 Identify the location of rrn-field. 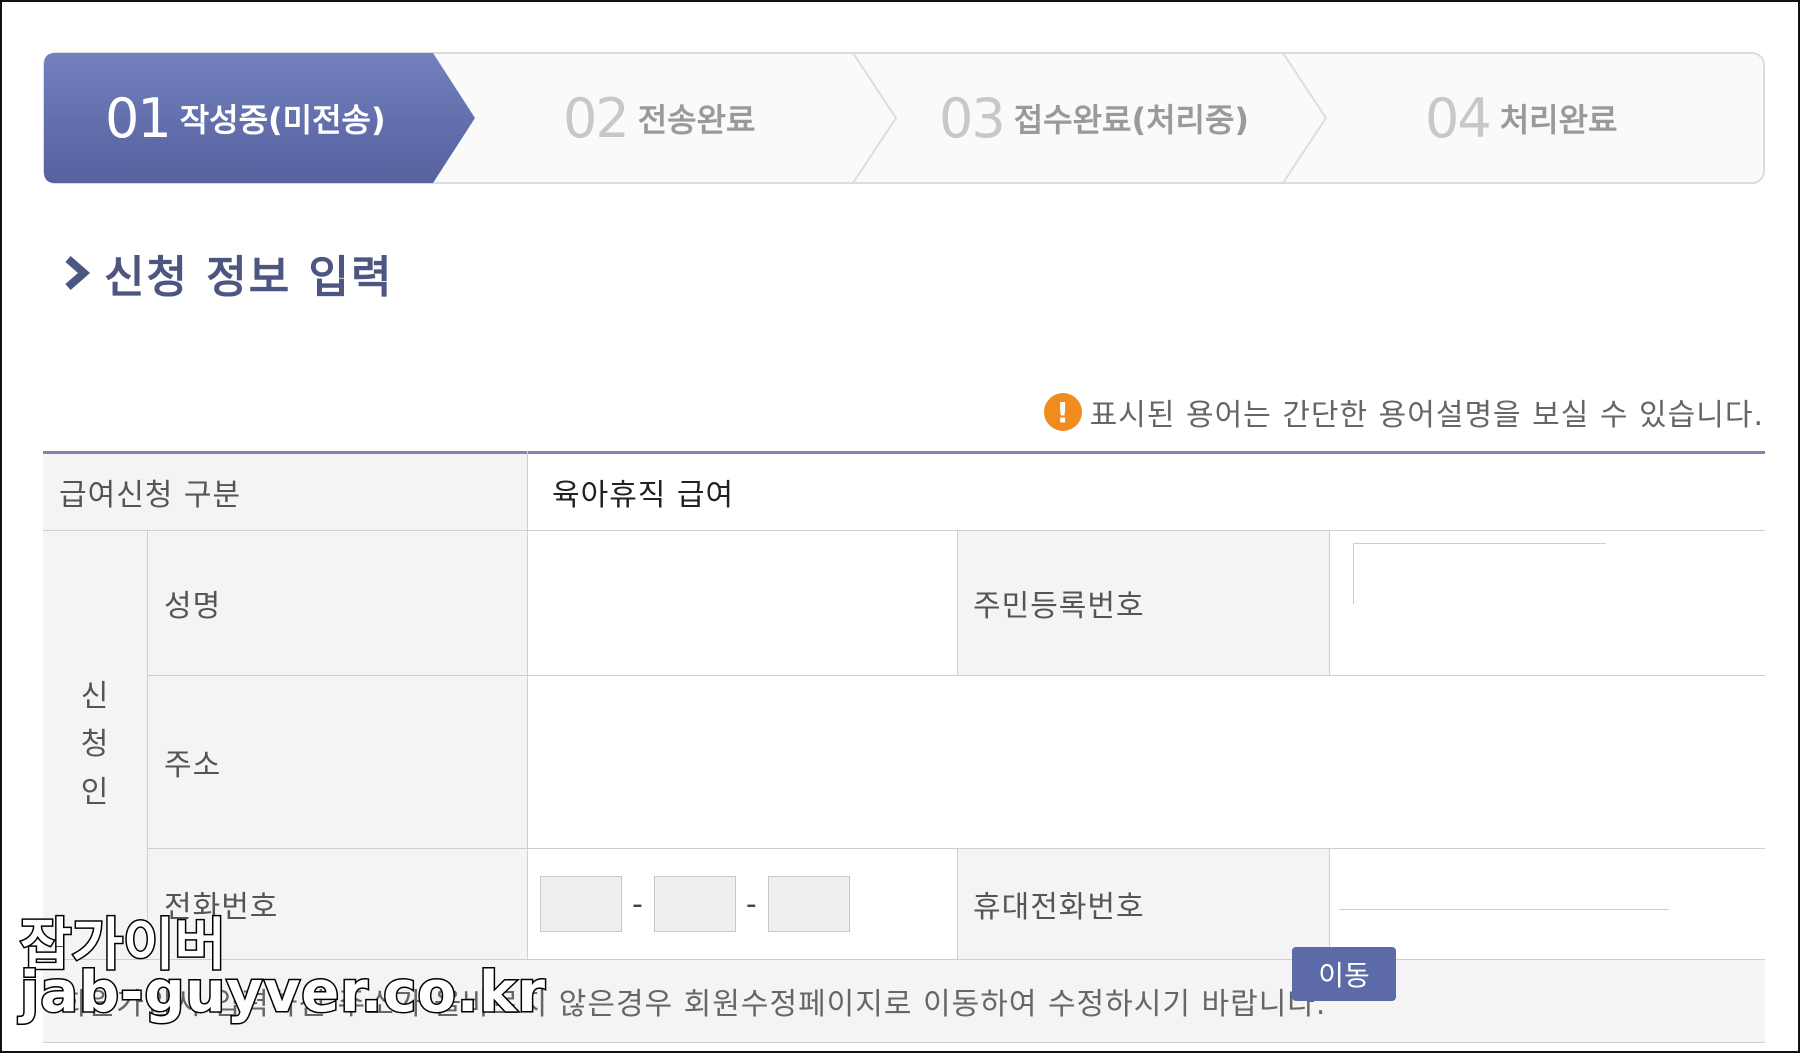
(1547, 603).